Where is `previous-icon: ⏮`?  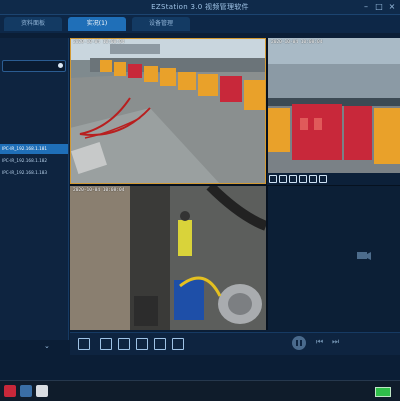 previous-icon: ⏮ is located at coordinates (319, 342).